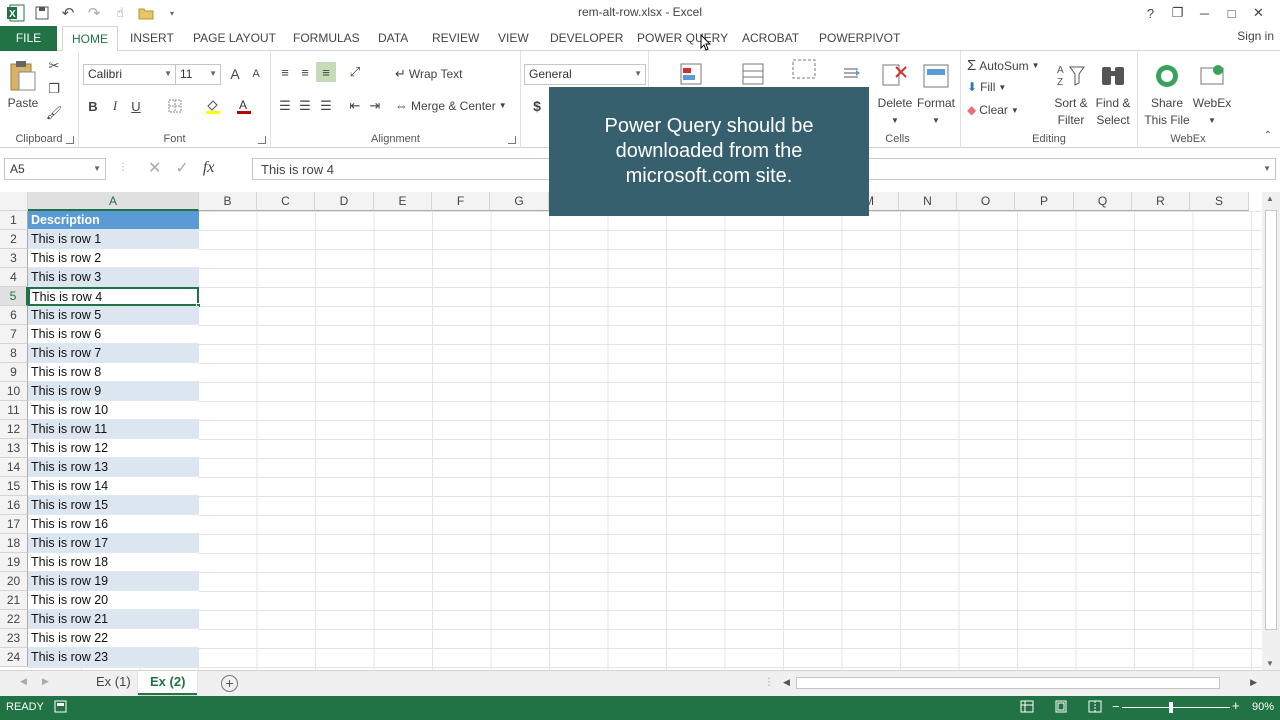 This screenshot has width=1280, height=720. What do you see at coordinates (14, 296) in the screenshot?
I see `row-header-5: 5` at bounding box center [14, 296].